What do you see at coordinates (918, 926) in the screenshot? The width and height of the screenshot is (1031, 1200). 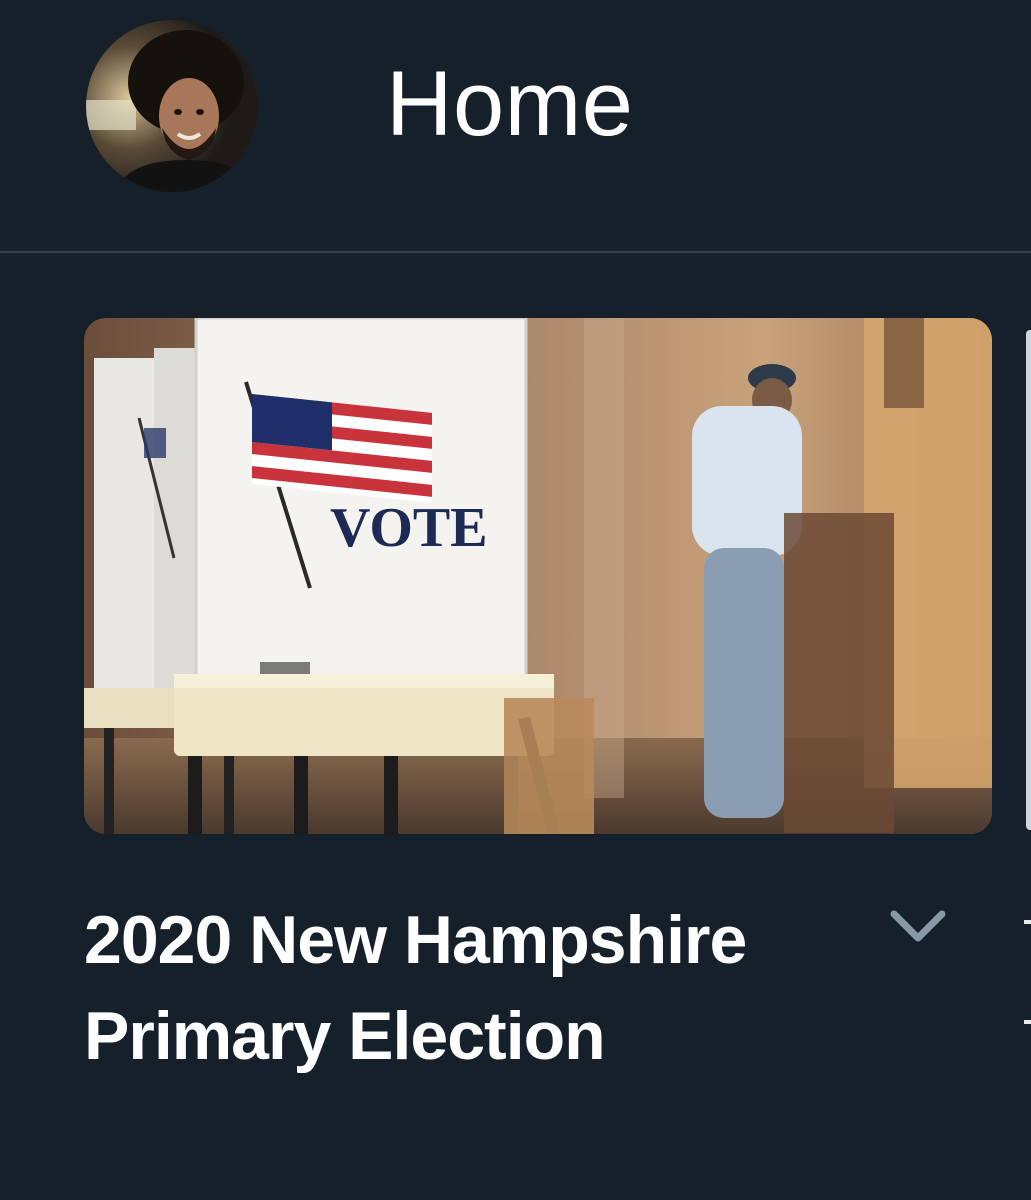 I see `chevron-down-icon` at bounding box center [918, 926].